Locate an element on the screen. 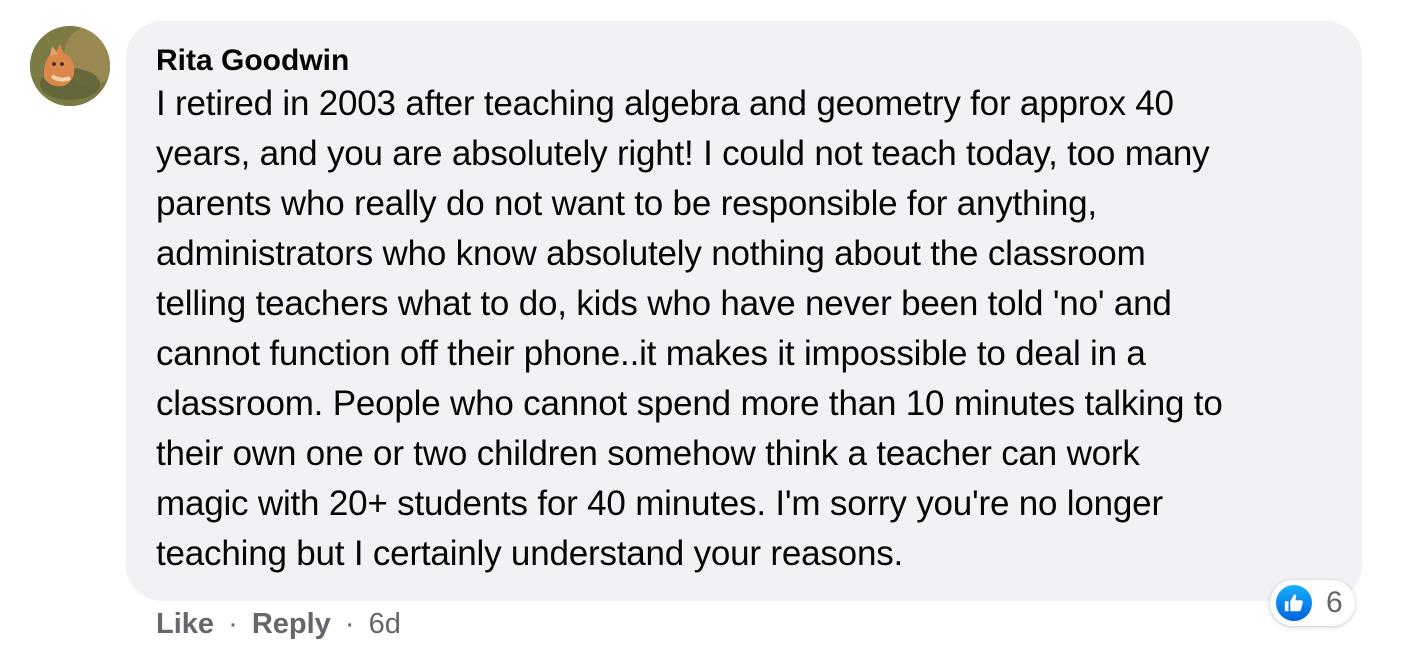 The image size is (1406, 652). avatar is located at coordinates (70, 66).